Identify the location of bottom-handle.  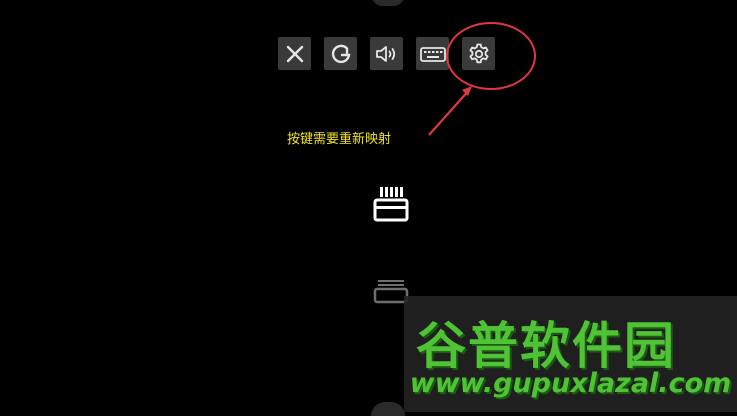
(388, 409).